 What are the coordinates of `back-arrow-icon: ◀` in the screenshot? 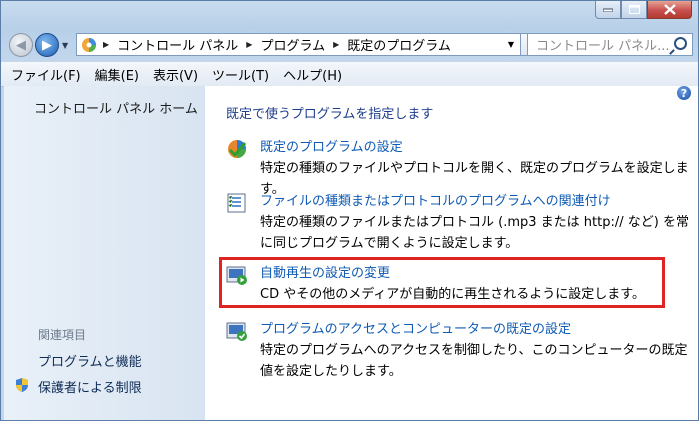 It's located at (21, 45).